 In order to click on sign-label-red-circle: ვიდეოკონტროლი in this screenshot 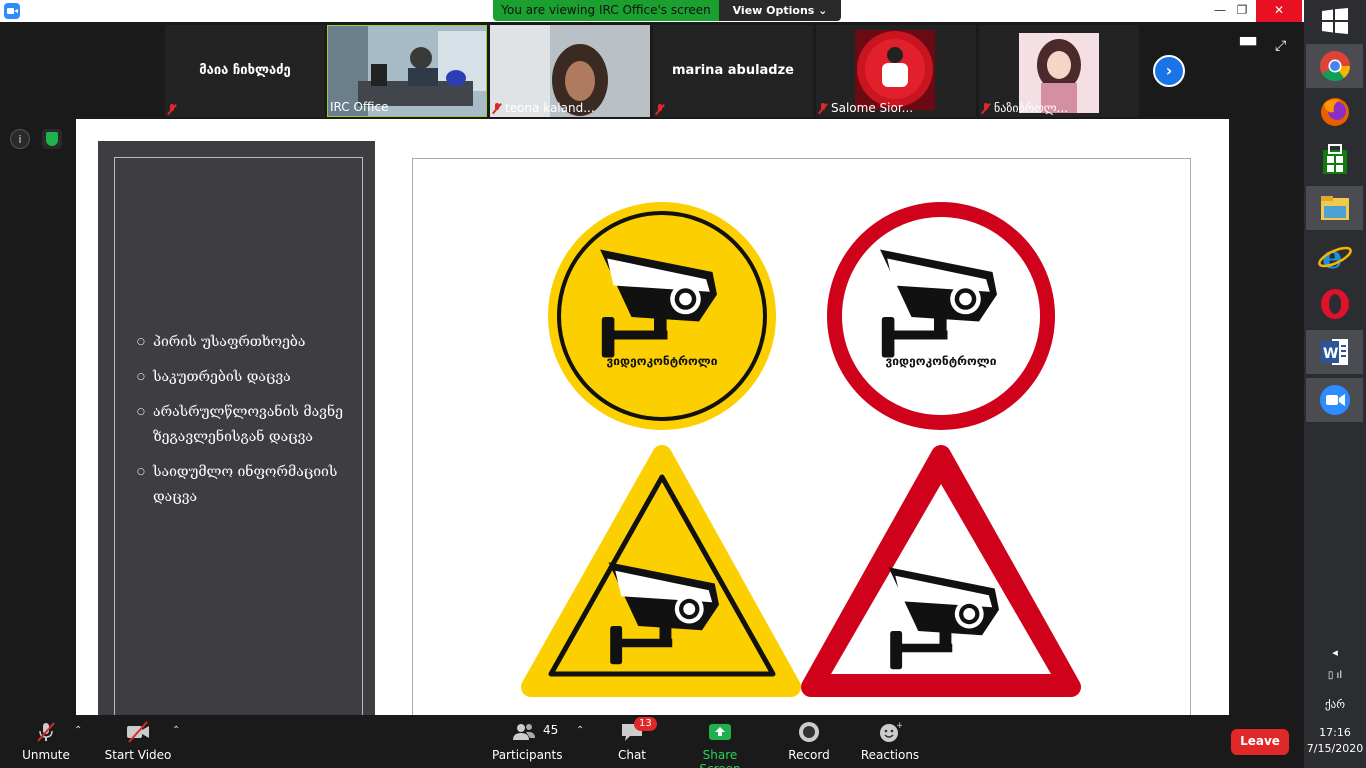, I will do `click(941, 361)`.